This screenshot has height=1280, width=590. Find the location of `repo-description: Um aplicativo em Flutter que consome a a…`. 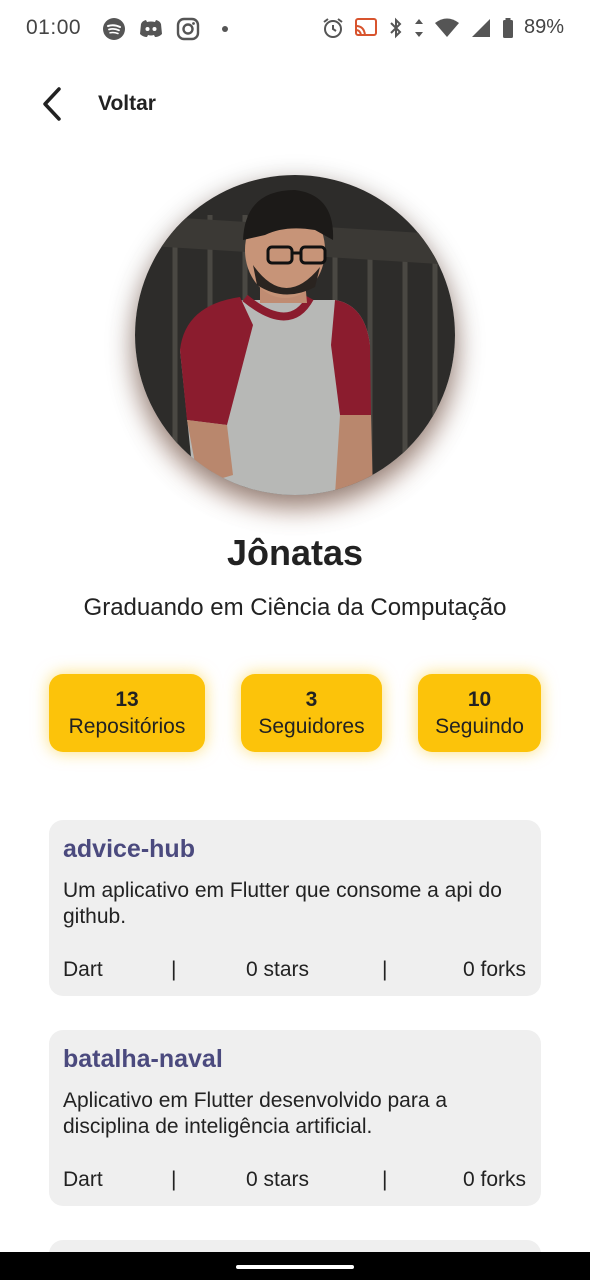

repo-description: Um aplicativo em Flutter que consome a a… is located at coordinates (282, 903).